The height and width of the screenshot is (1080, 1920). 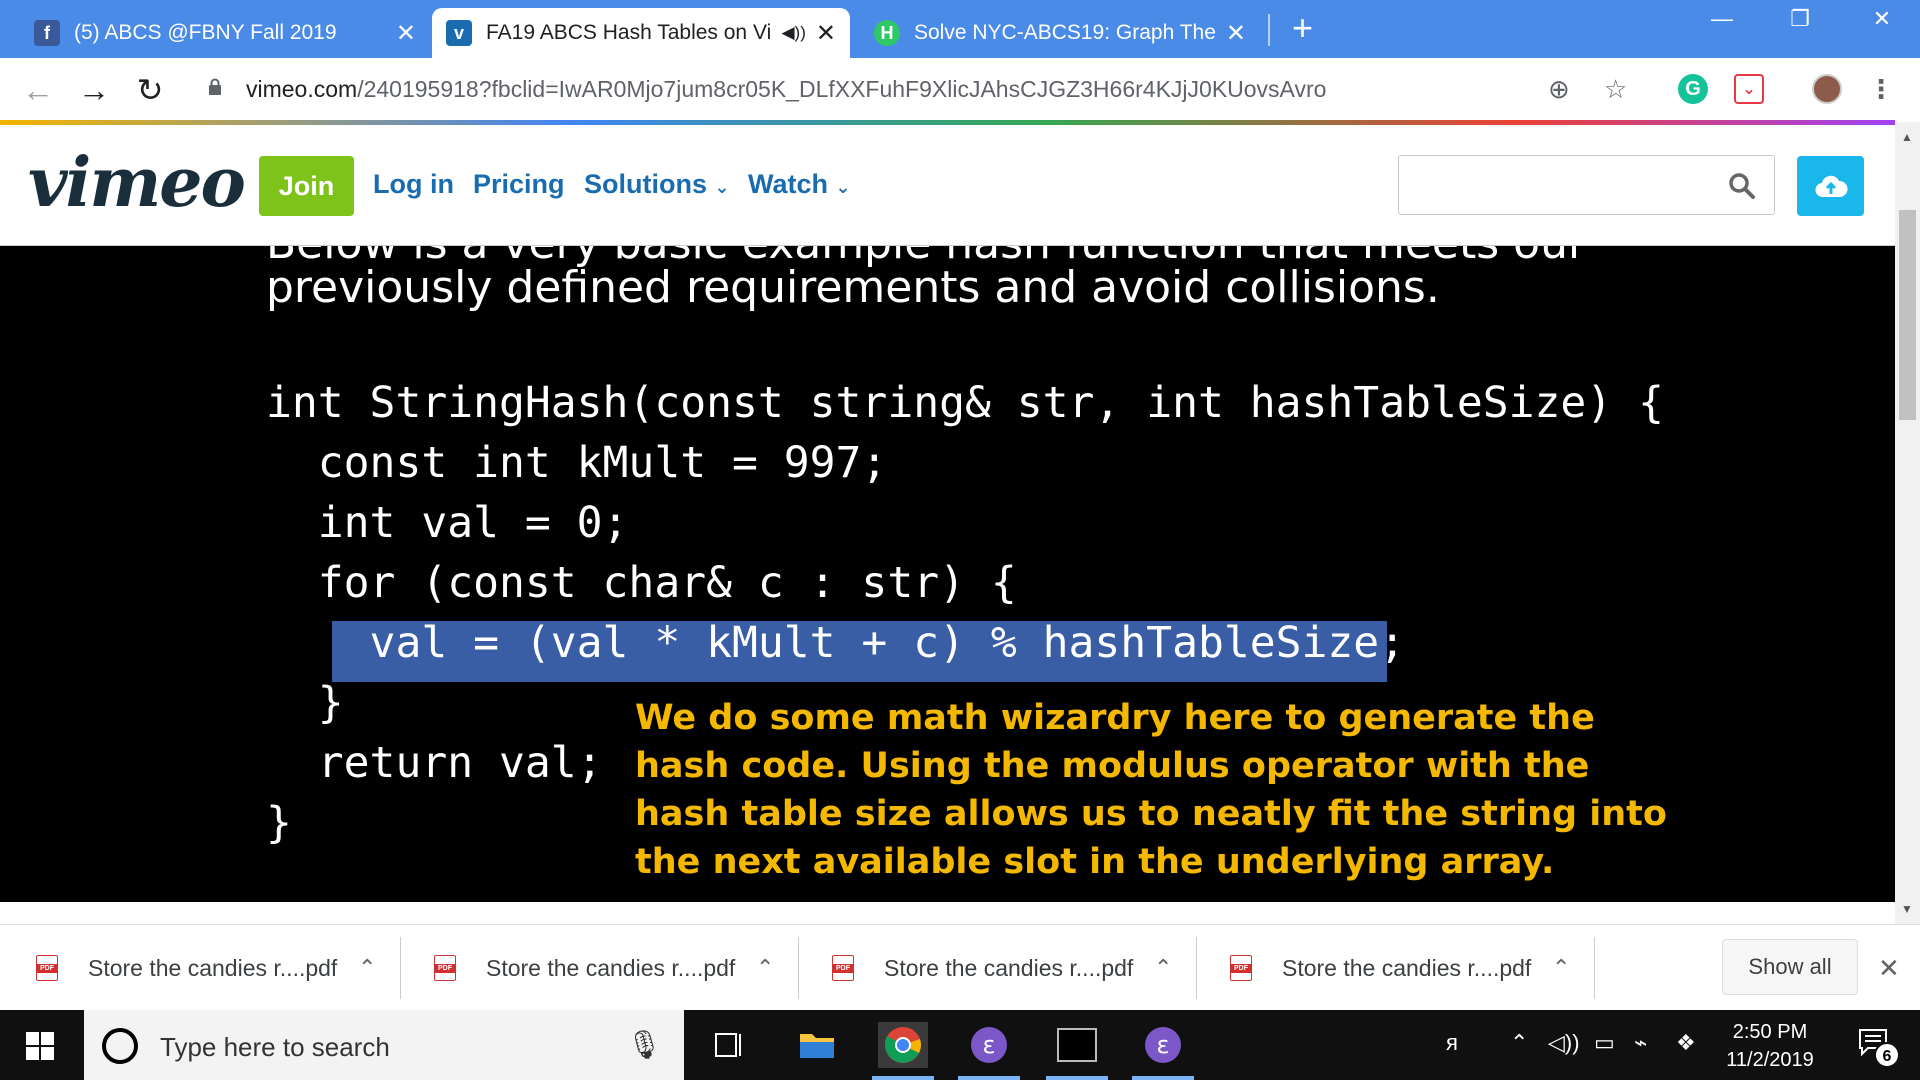 I want to click on dropbox-icon: ❖, so click(x=1686, y=1043).